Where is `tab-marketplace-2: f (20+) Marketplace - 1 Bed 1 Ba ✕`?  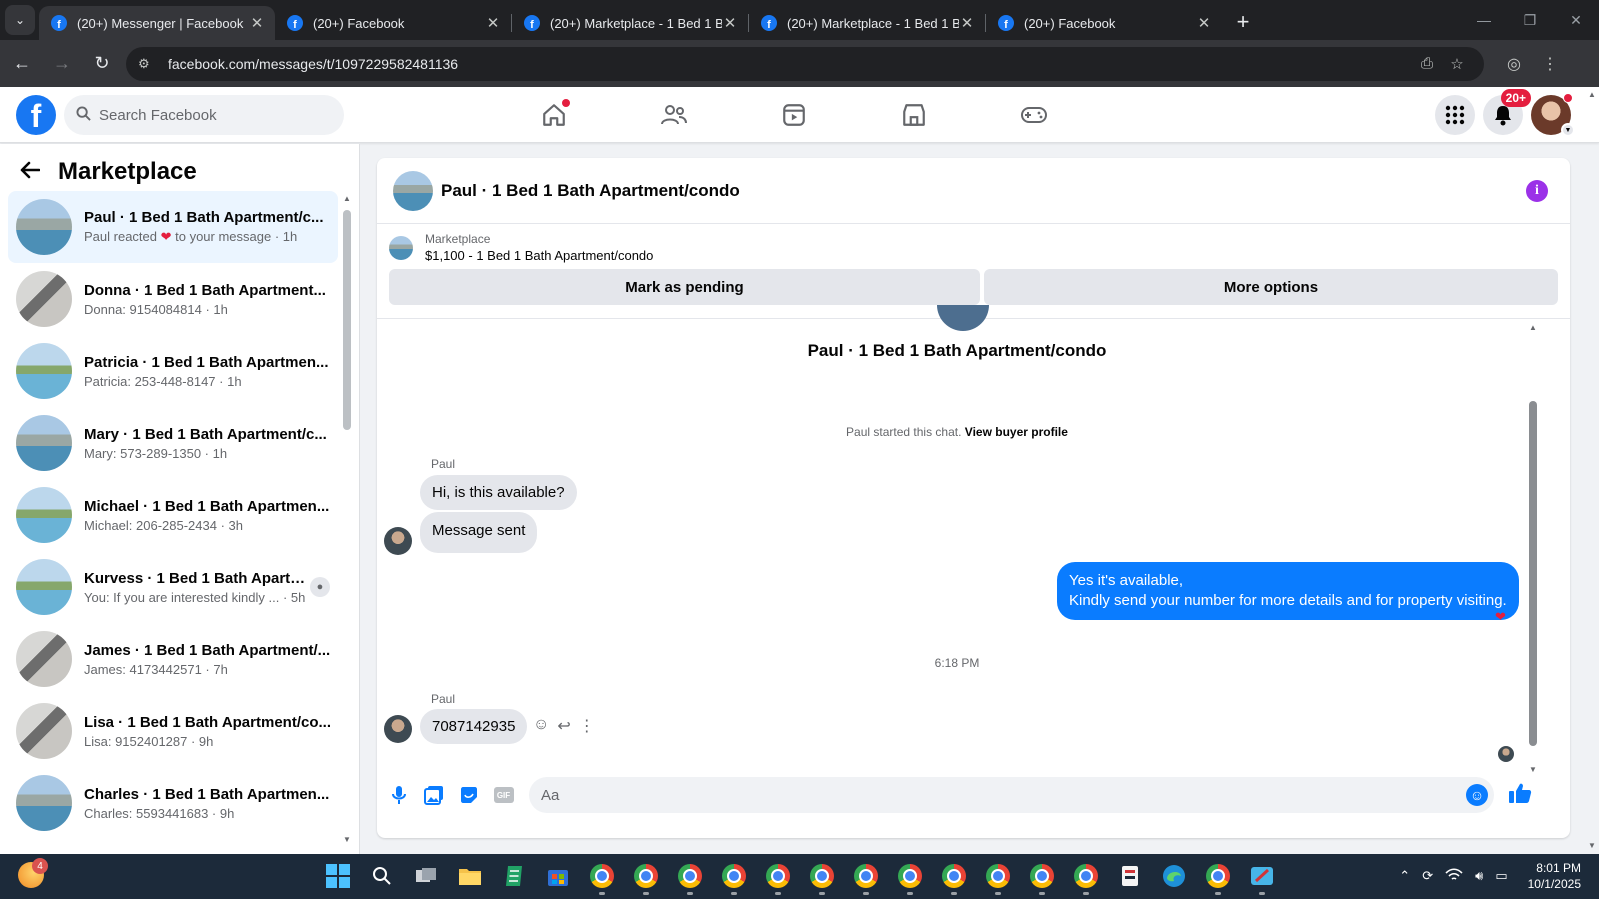 tab-marketplace-2: f (20+) Marketplace - 1 Bed 1 Ba ✕ is located at coordinates (867, 23).